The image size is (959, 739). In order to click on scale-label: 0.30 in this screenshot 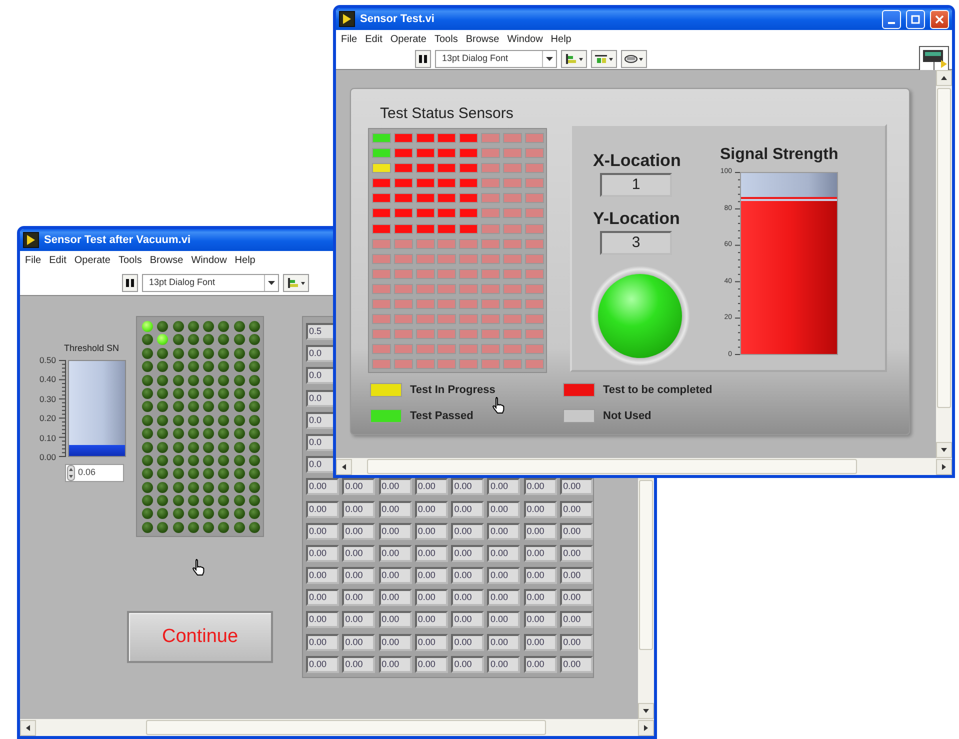, I will do `click(47, 399)`.